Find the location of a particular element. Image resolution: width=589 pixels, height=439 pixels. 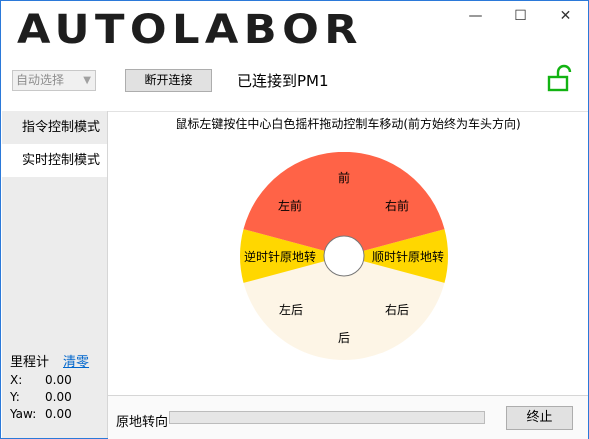

chevron-down-icon: ▼ is located at coordinates (87, 80).